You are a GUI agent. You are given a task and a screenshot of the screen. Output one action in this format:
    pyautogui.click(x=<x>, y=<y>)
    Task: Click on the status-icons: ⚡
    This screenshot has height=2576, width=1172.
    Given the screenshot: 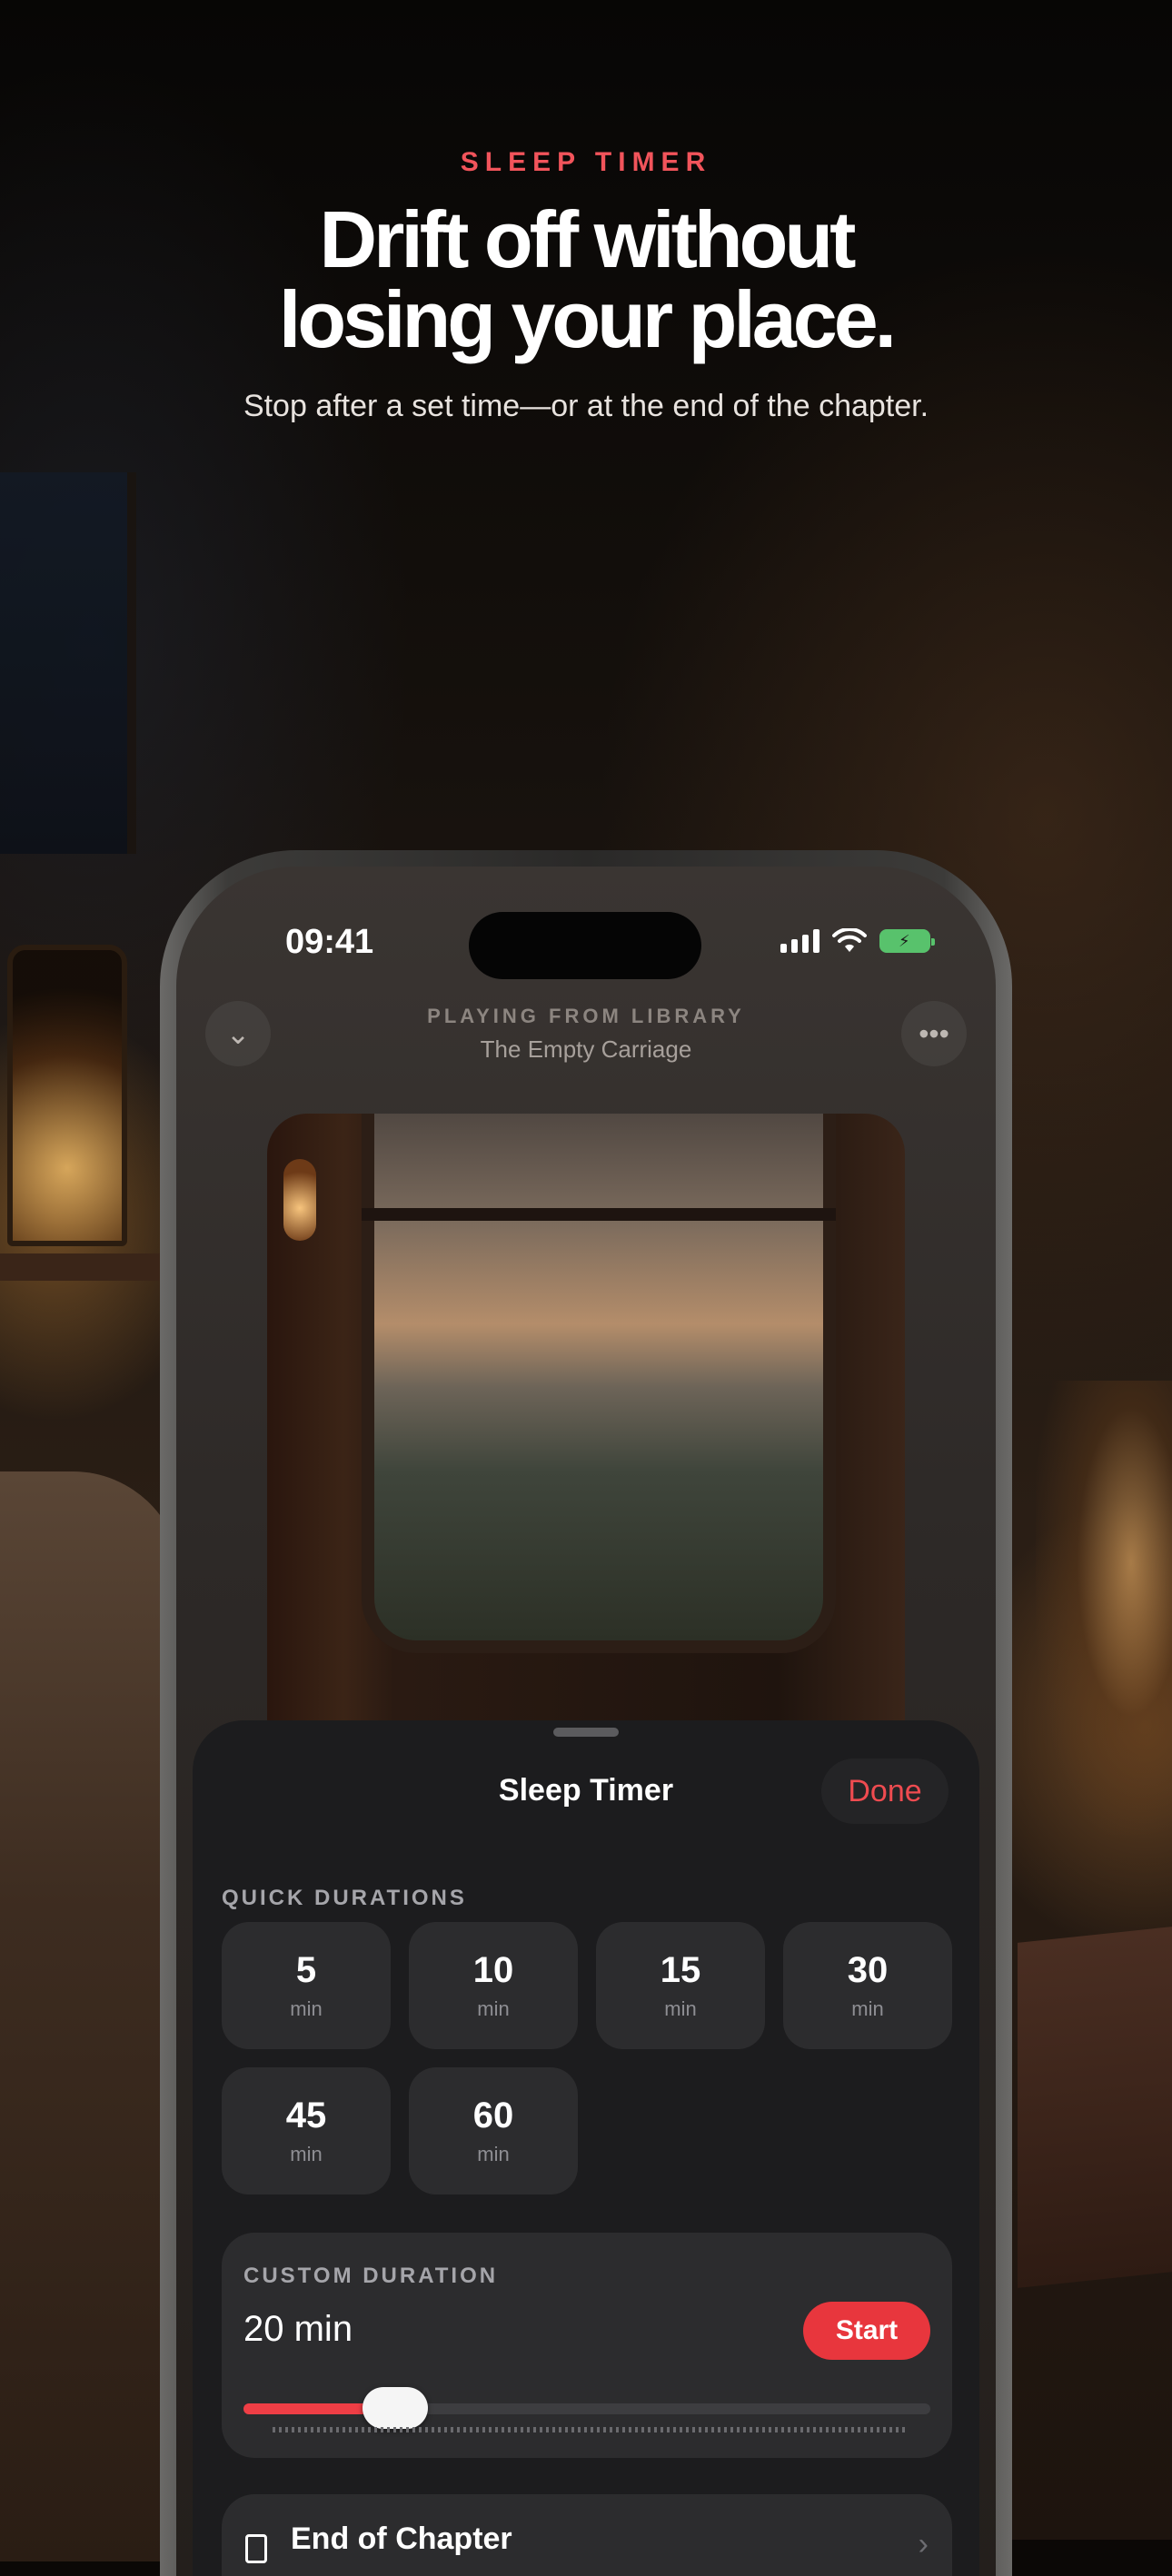 What is the action you would take?
    pyautogui.click(x=857, y=941)
    